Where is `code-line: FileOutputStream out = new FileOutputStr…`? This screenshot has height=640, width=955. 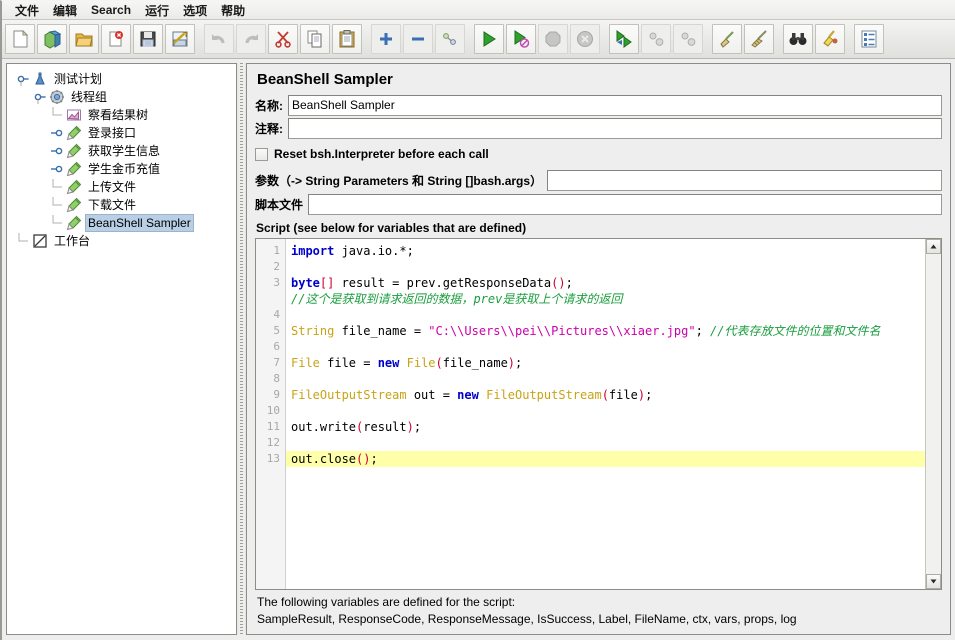 code-line: FileOutputStream out = new FileOutputStr… is located at coordinates (605, 395).